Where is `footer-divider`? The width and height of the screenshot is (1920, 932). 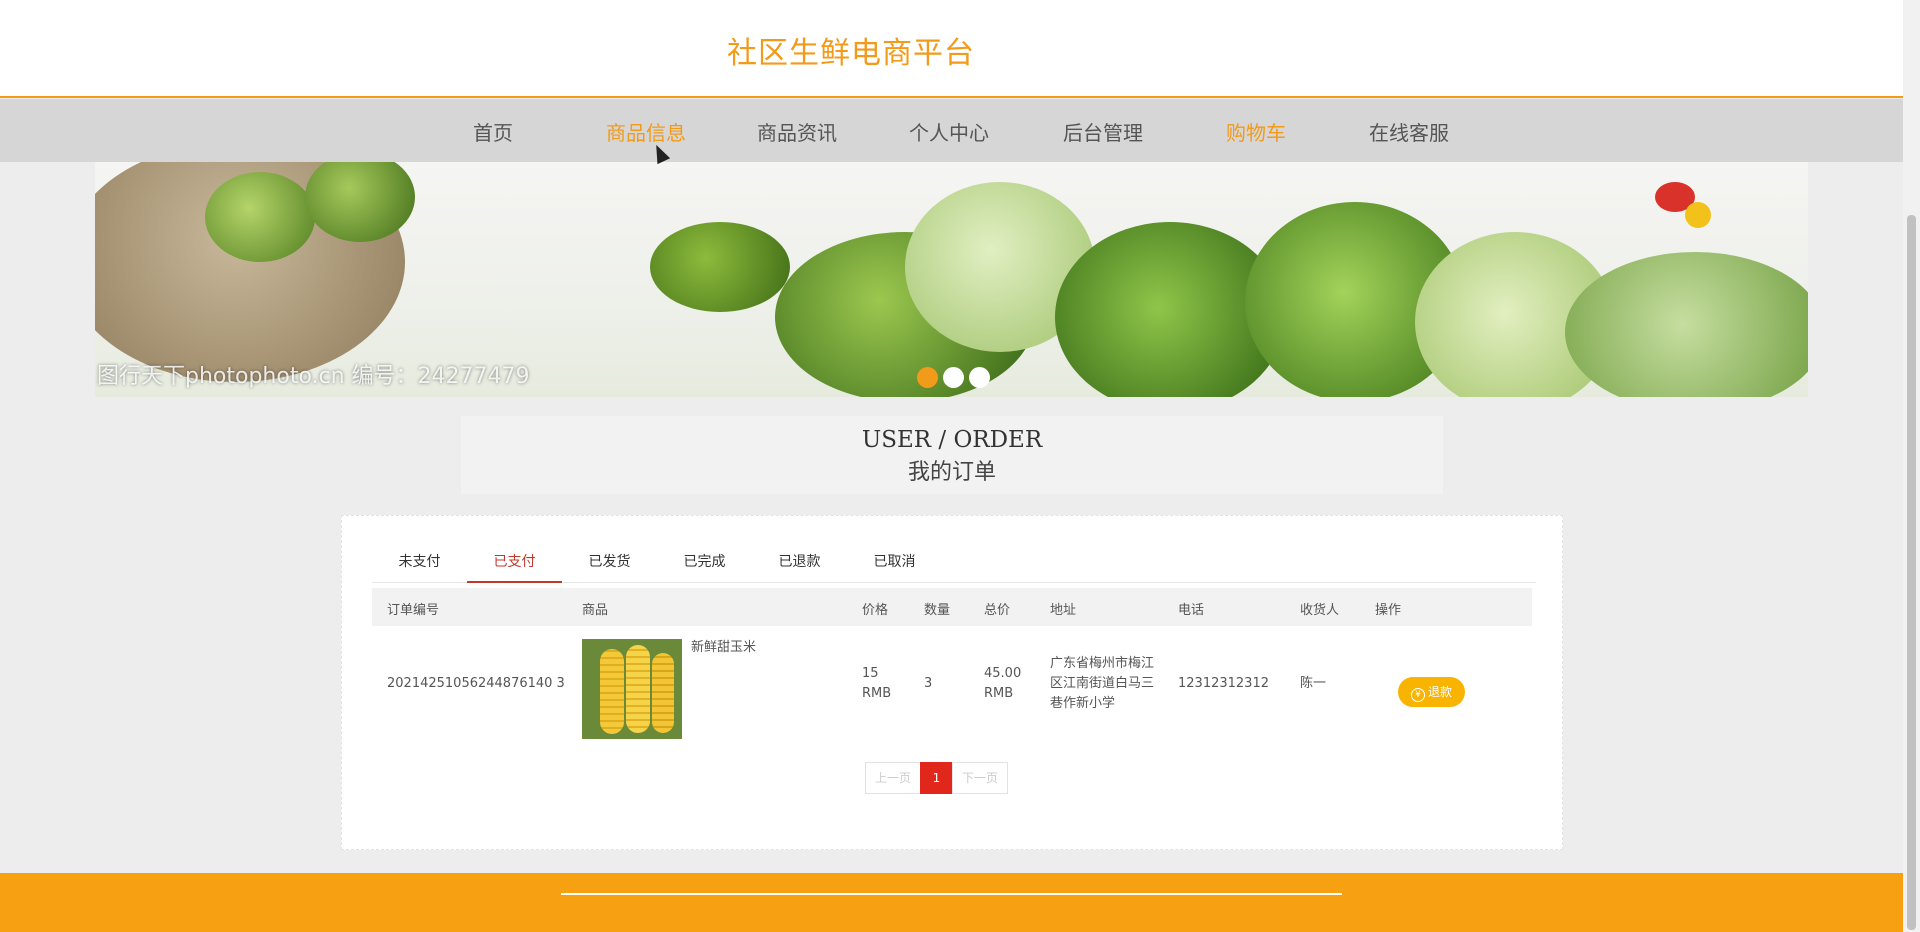
footer-divider is located at coordinates (951, 894).